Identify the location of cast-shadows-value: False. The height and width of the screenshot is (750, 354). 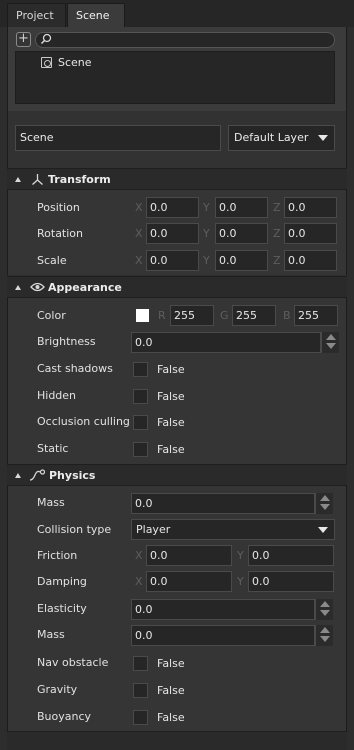
(171, 369).